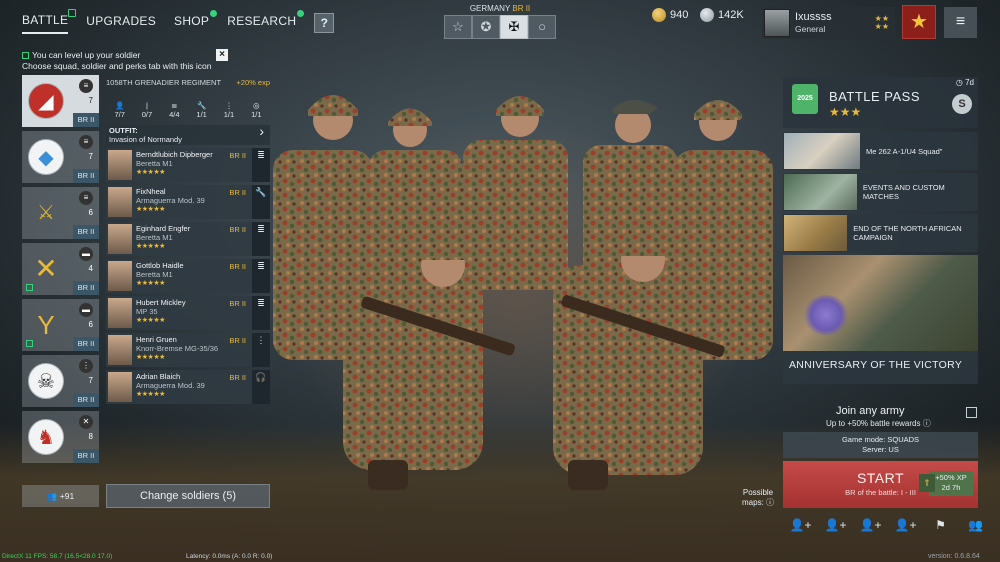  What do you see at coordinates (324, 23) in the screenshot?
I see `help-button: ?` at bounding box center [324, 23].